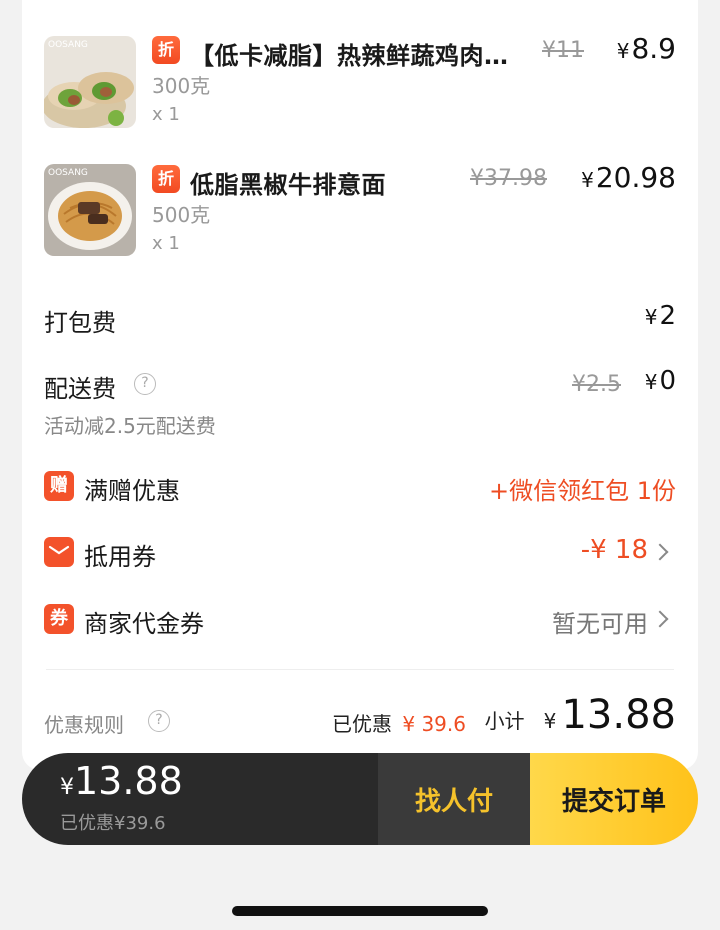 The image size is (720, 930). I want to click on home-indicator, so click(360, 911).